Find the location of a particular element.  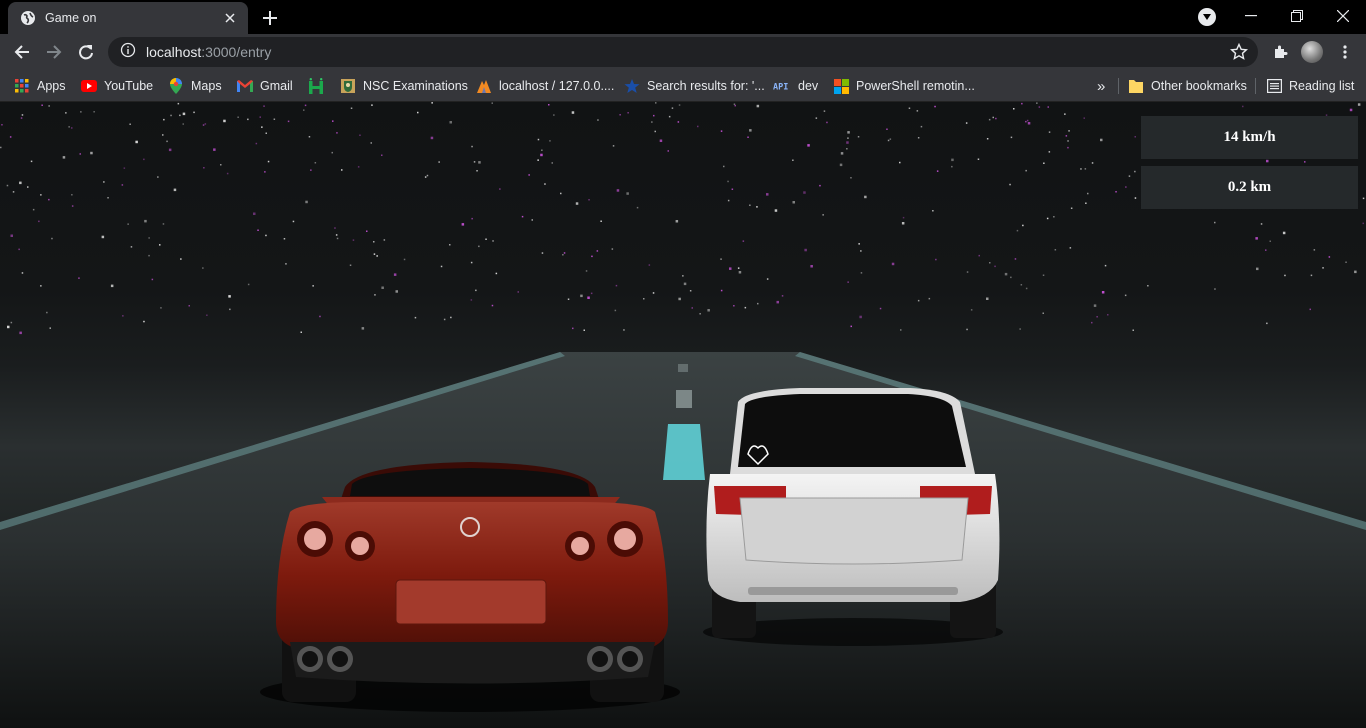

address-bar: localhost:3000/entry is located at coordinates (683, 52).